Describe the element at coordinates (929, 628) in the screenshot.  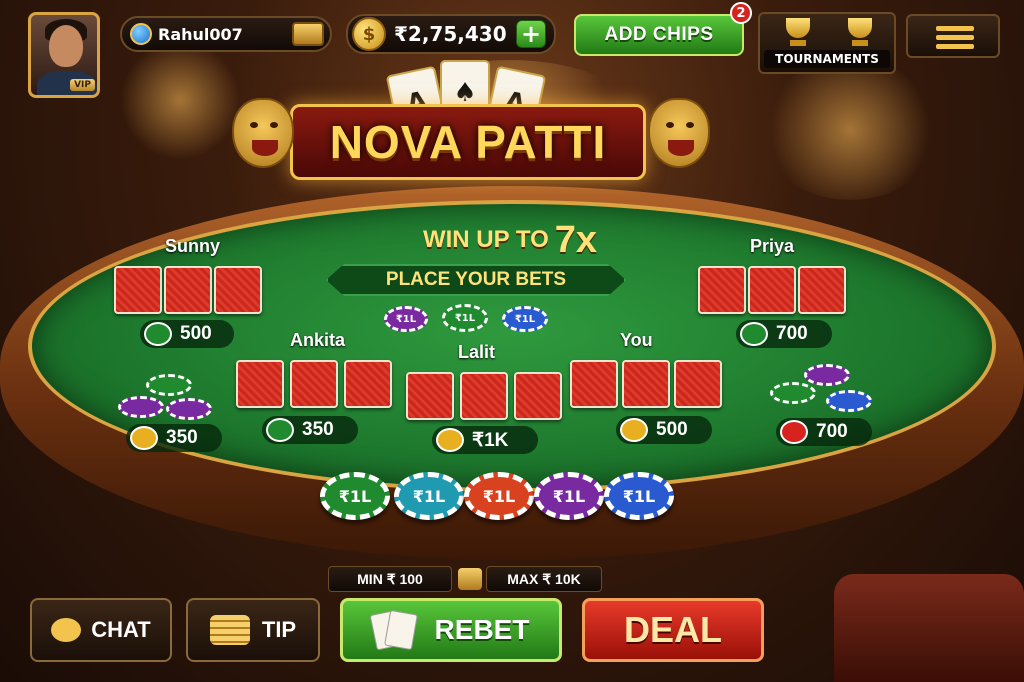
I see `casino-chair` at that location.